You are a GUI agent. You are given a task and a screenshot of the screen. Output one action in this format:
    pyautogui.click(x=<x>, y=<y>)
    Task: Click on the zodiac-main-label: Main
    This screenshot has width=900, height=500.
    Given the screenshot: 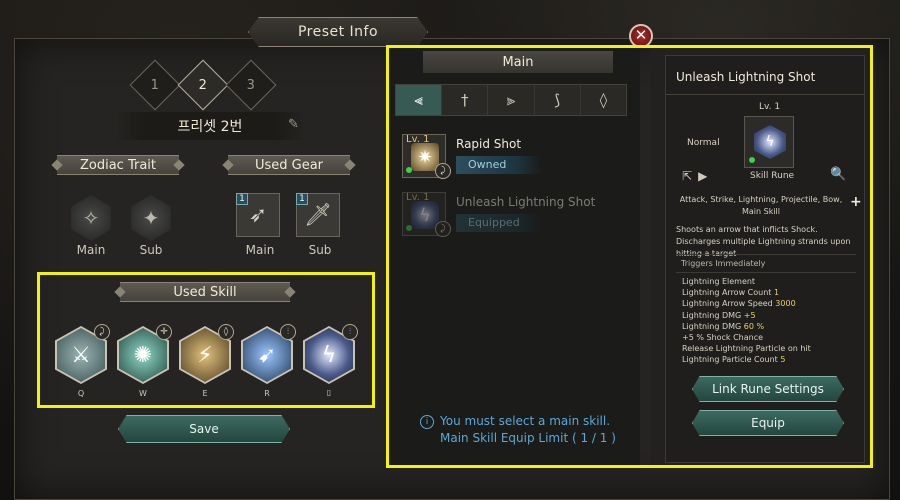 What is the action you would take?
    pyautogui.click(x=91, y=250)
    